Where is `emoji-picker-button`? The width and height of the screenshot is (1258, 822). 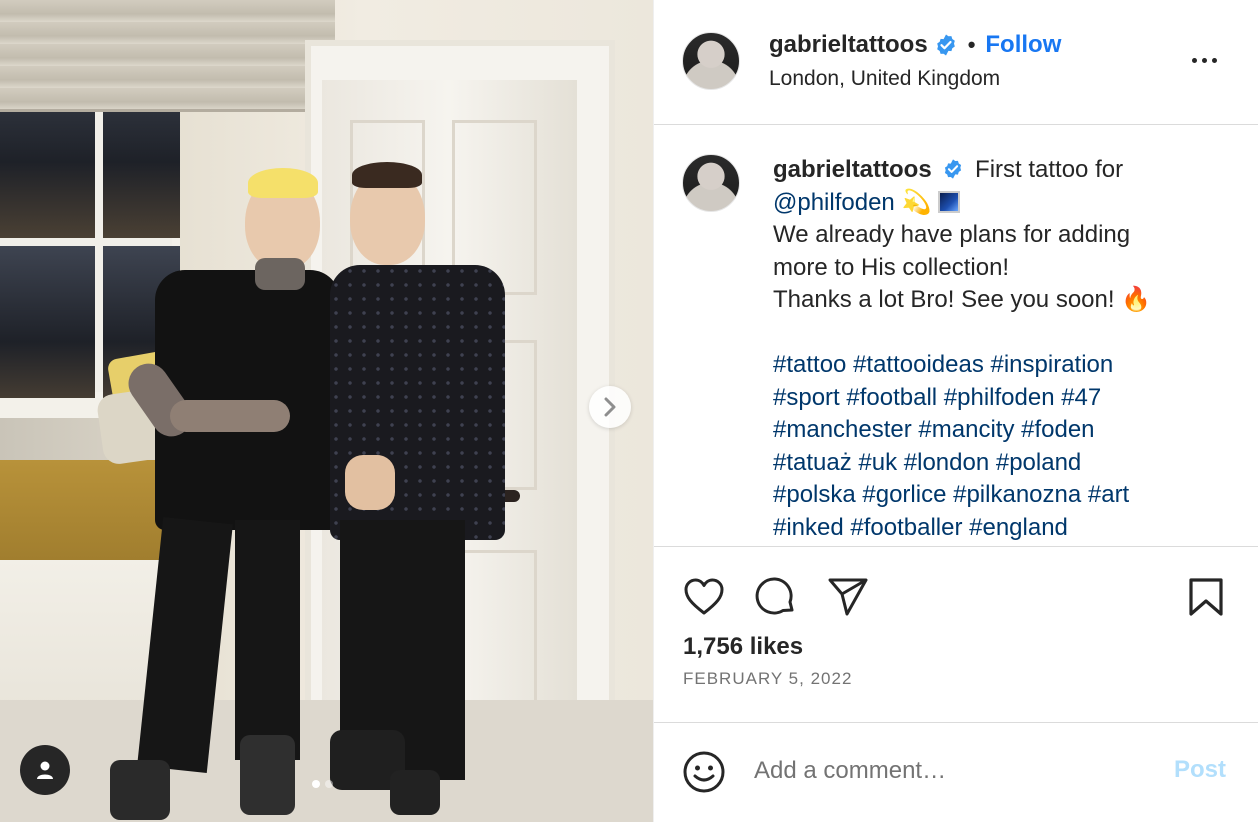 emoji-picker-button is located at coordinates (704, 772).